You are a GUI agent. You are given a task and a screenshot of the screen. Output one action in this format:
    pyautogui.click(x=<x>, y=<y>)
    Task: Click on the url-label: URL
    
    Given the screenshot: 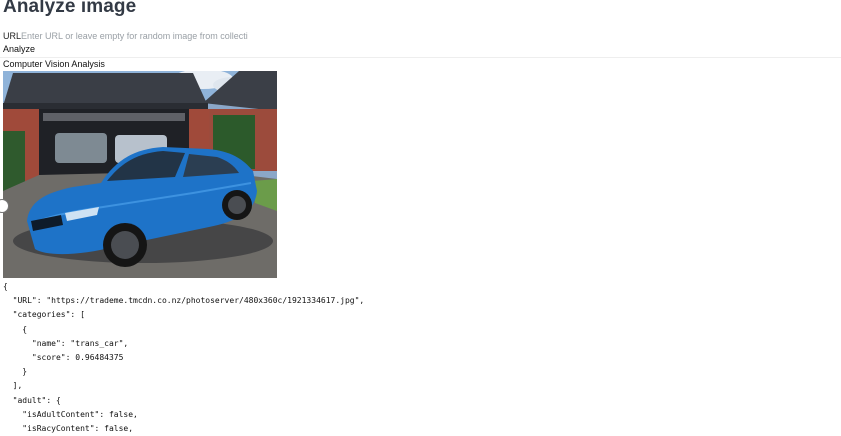 What is the action you would take?
    pyautogui.click(x=12, y=36)
    